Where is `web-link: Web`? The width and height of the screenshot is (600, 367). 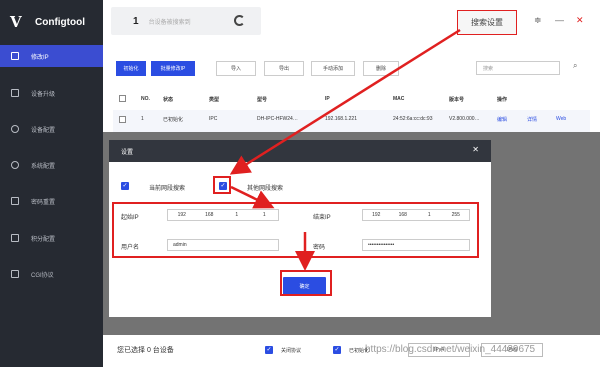
web-link: Web is located at coordinates (561, 119).